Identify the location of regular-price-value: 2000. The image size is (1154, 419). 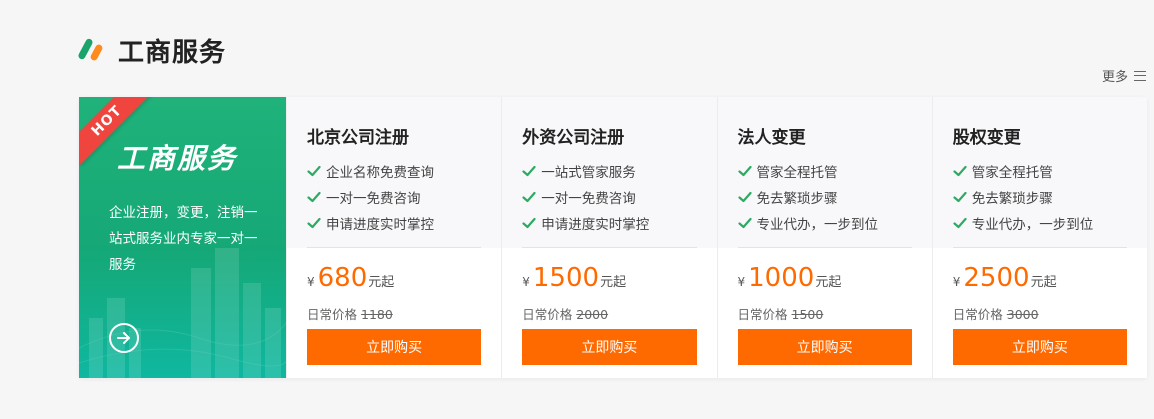
(592, 314).